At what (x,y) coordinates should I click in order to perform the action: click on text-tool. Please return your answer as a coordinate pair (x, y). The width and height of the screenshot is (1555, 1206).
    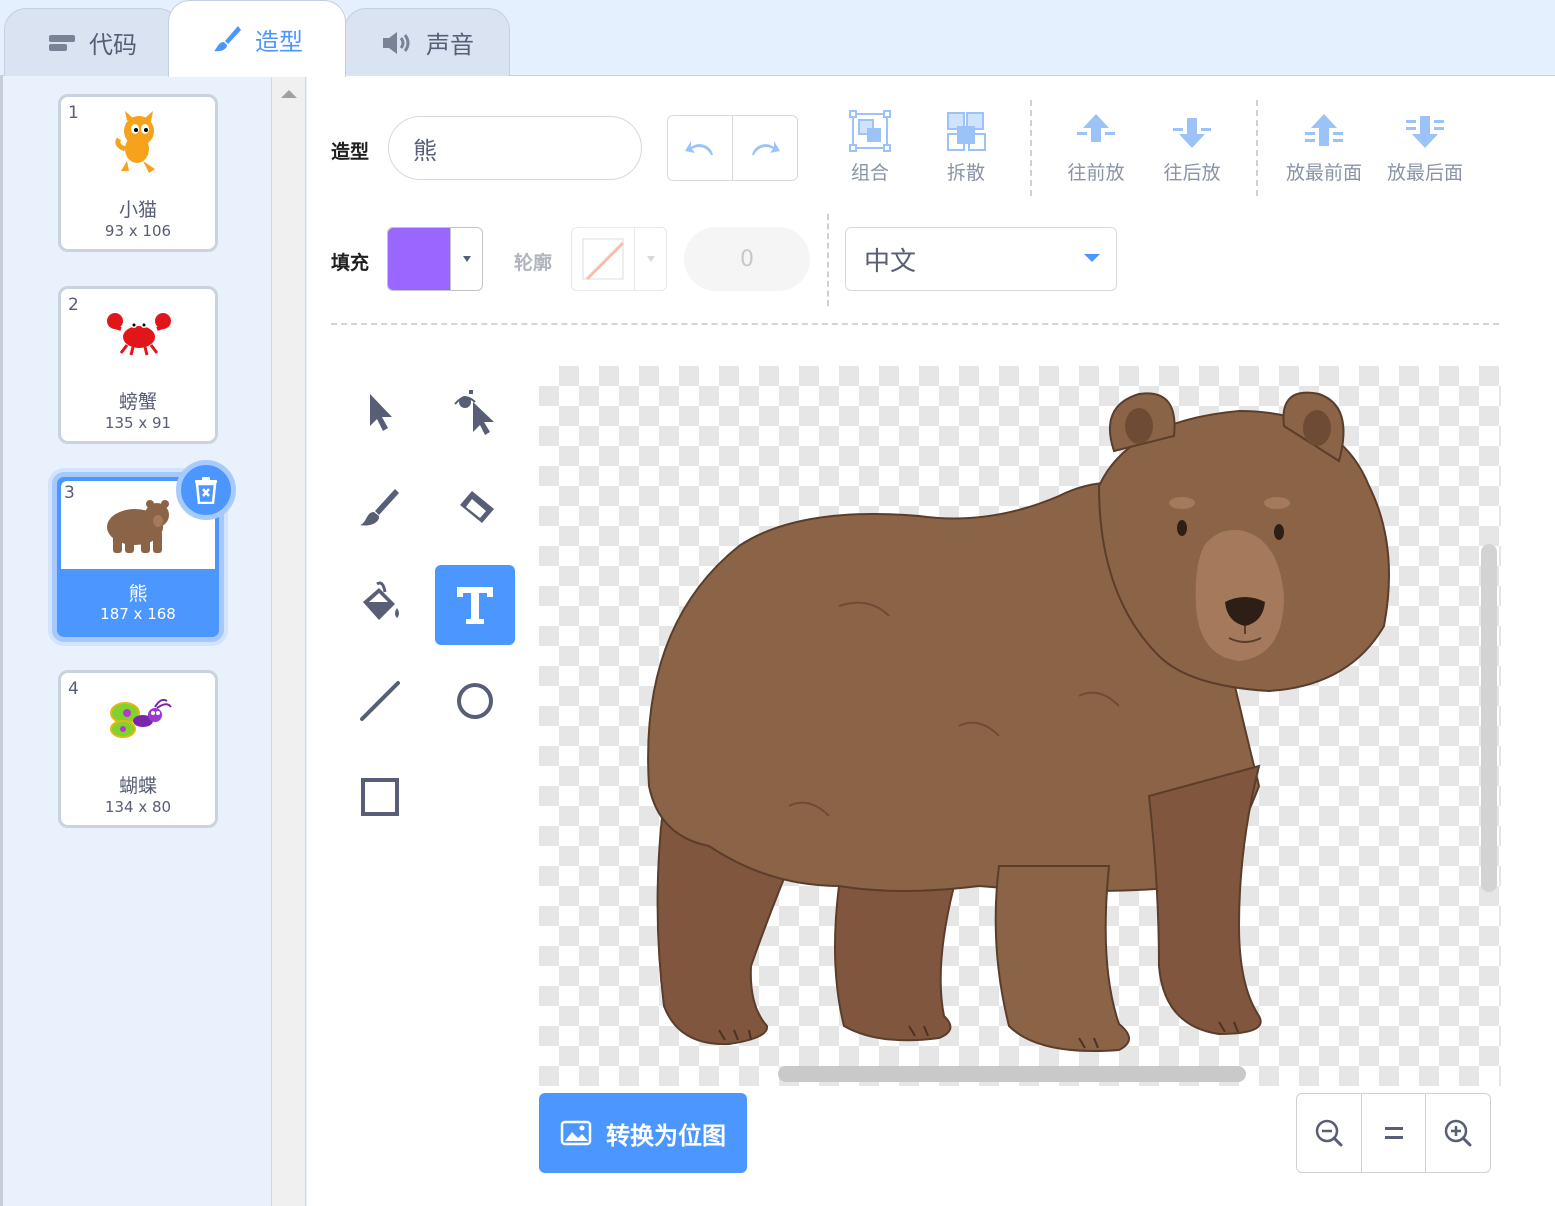
    Looking at the image, I should click on (475, 605).